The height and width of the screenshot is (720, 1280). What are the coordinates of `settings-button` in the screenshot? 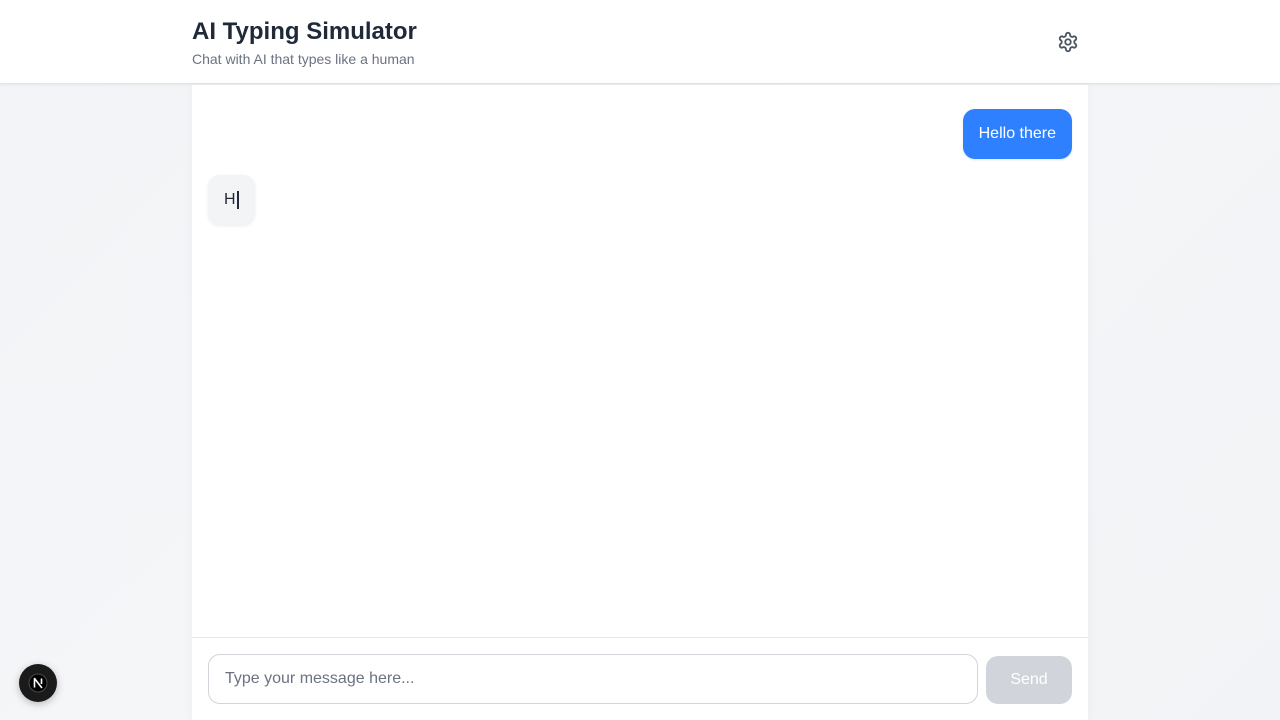 It's located at (1068, 42).